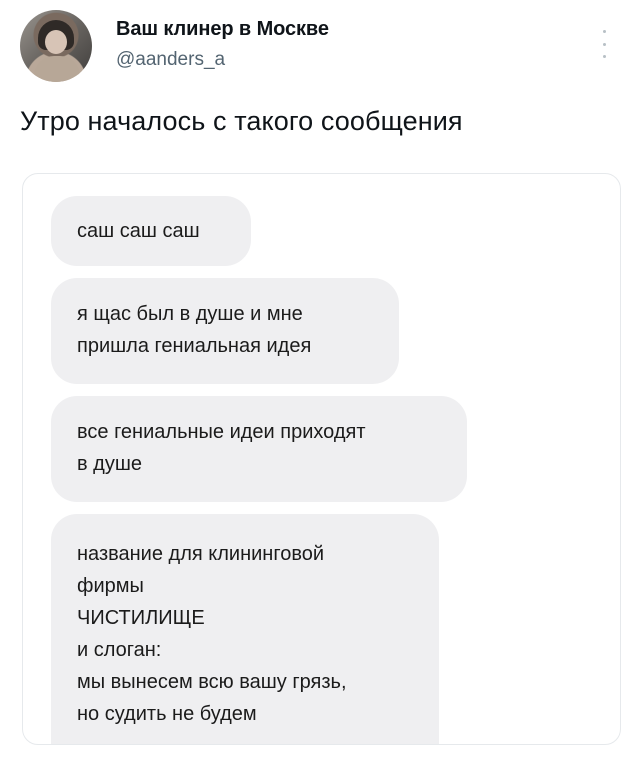 The height and width of the screenshot is (758, 640). What do you see at coordinates (56, 42) in the screenshot?
I see `avatar-face` at bounding box center [56, 42].